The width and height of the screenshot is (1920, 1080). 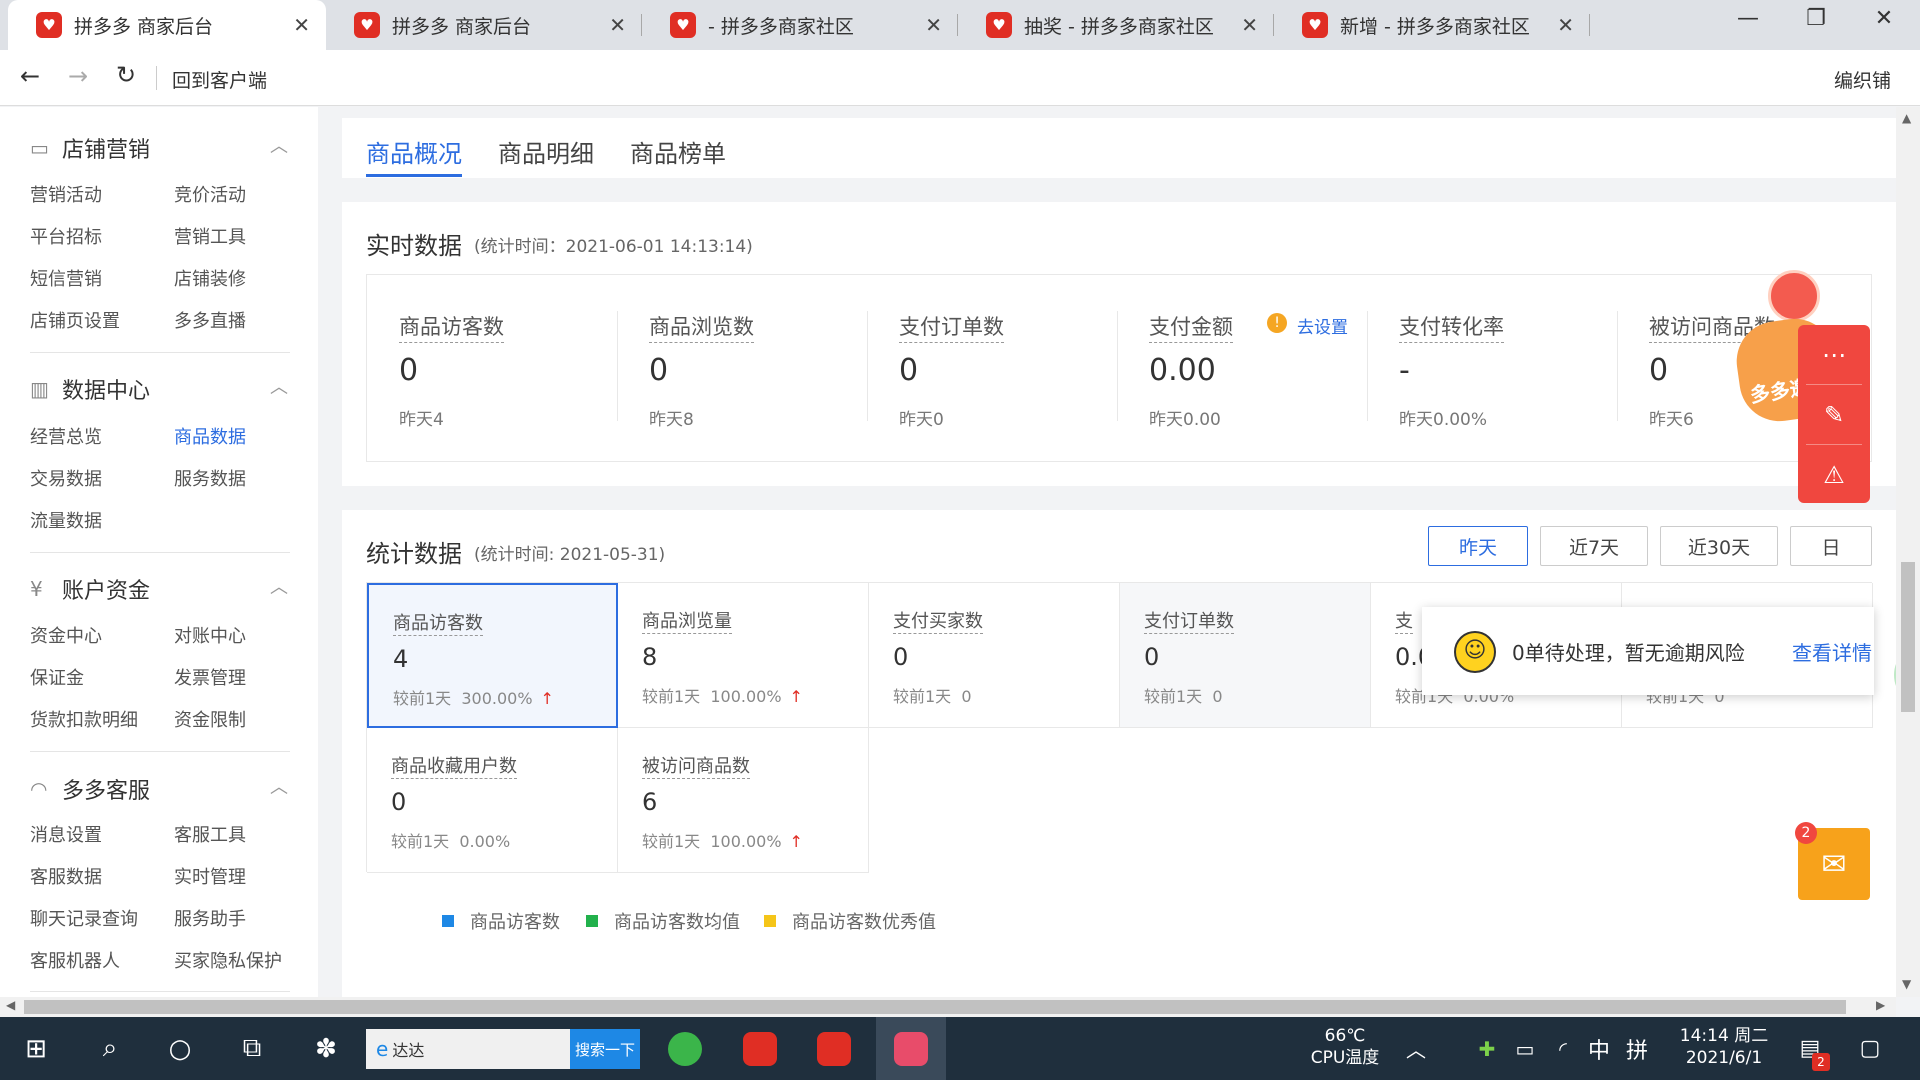 I want to click on task-view-icon: ⧉, so click(x=252, y=1048).